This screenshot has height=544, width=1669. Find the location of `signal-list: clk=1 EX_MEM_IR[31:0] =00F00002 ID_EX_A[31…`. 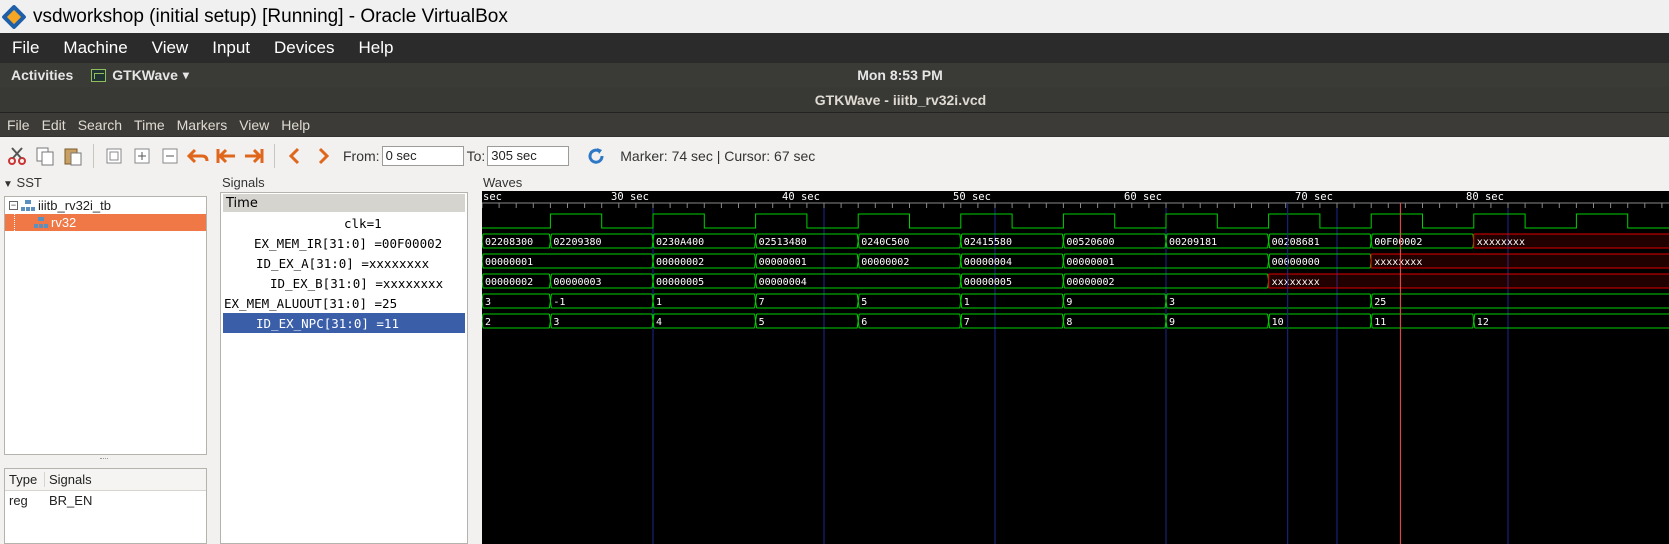

signal-list: clk=1 EX_MEM_IR[31:0] =00F00002 ID_EX_A[31… is located at coordinates (344, 273).